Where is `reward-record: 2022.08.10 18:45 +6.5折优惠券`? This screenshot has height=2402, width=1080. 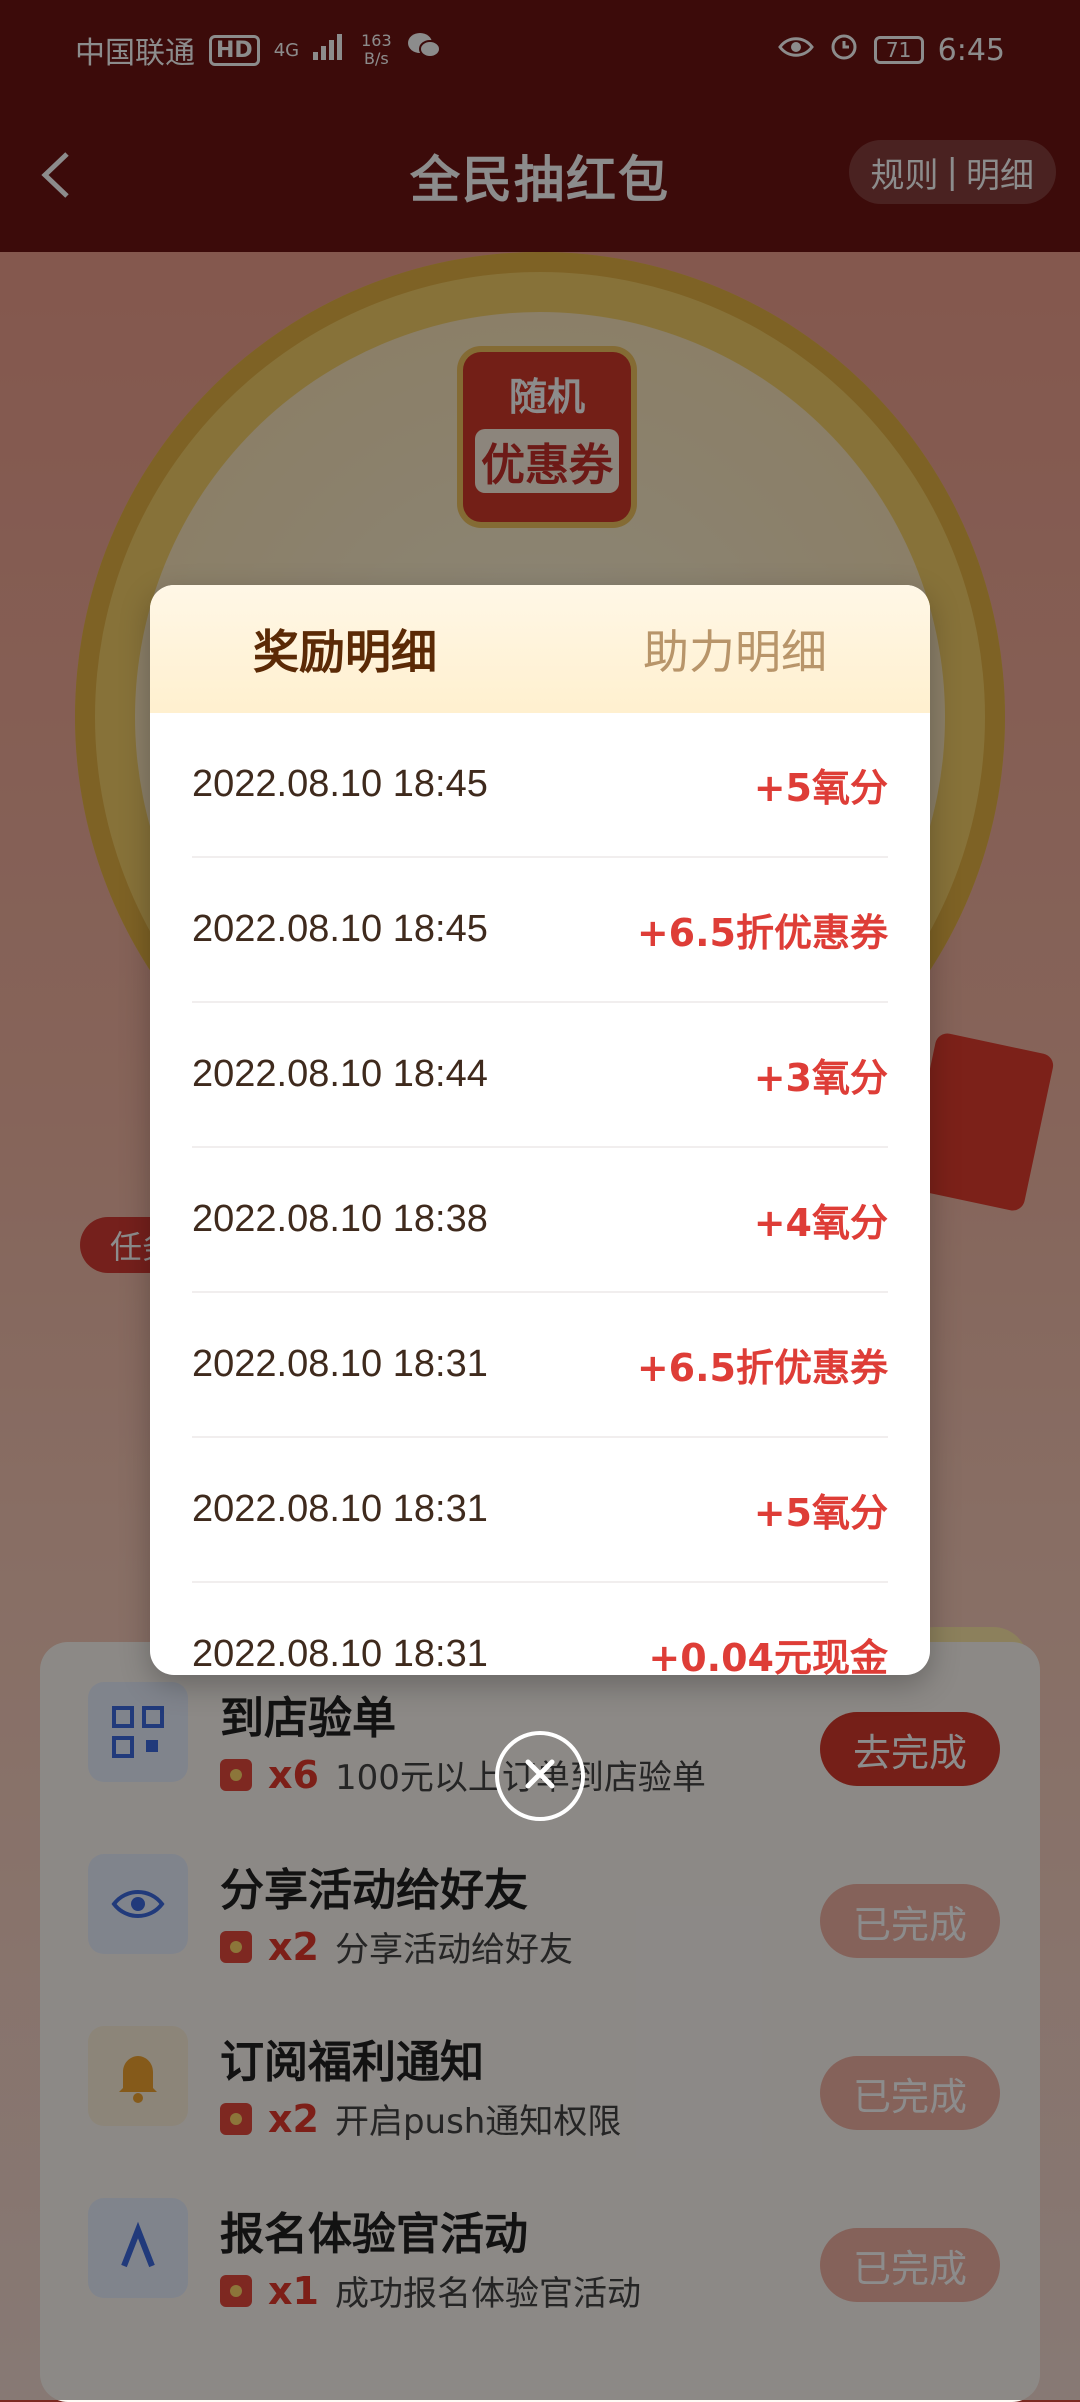
reward-record: 2022.08.10 18:45 +6.5折优惠券 is located at coordinates (540, 930).